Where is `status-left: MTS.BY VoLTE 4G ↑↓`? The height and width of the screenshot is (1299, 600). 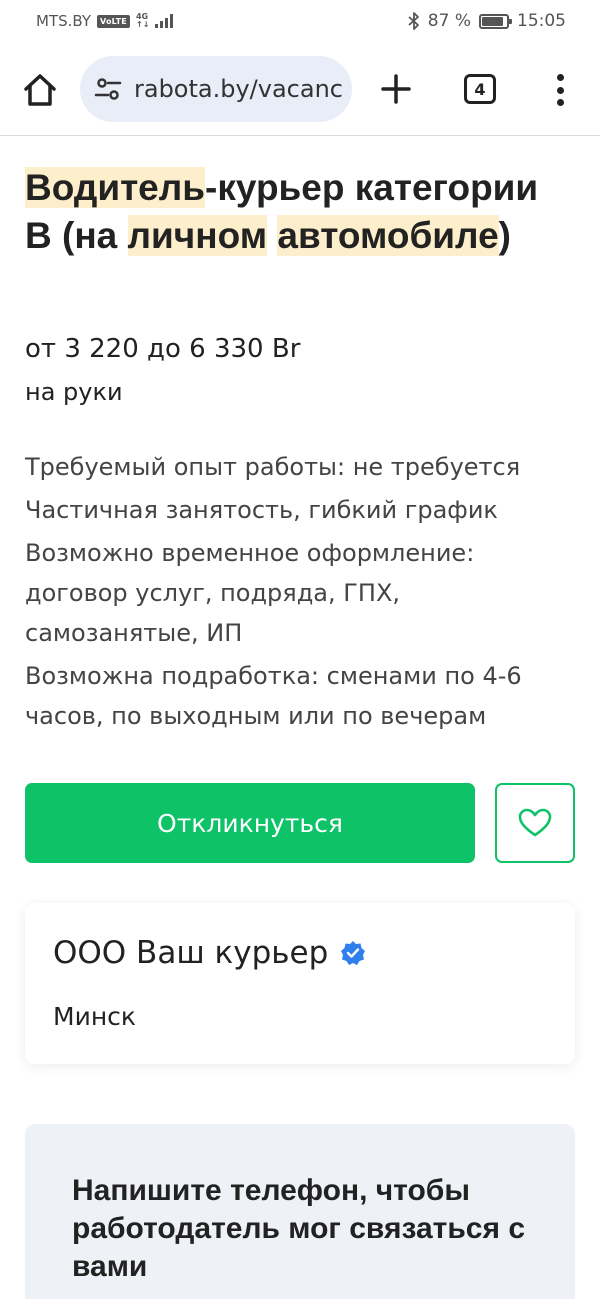 status-left: MTS.BY VoLTE 4G ↑↓ is located at coordinates (105, 21).